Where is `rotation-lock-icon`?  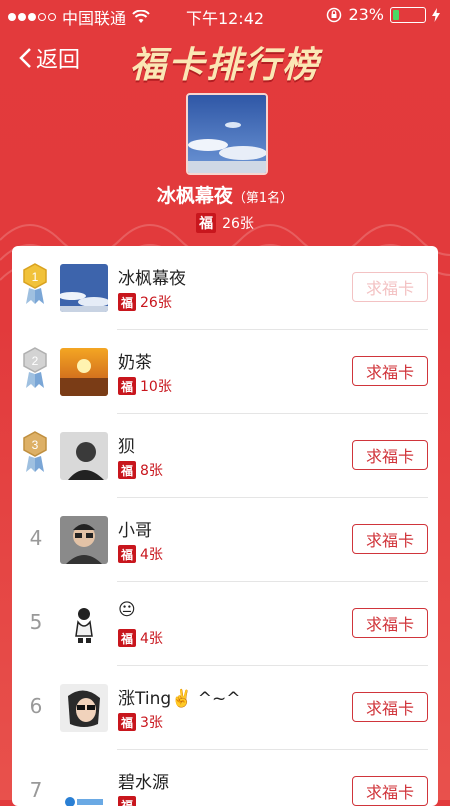
rotation-lock-icon is located at coordinates (334, 14).